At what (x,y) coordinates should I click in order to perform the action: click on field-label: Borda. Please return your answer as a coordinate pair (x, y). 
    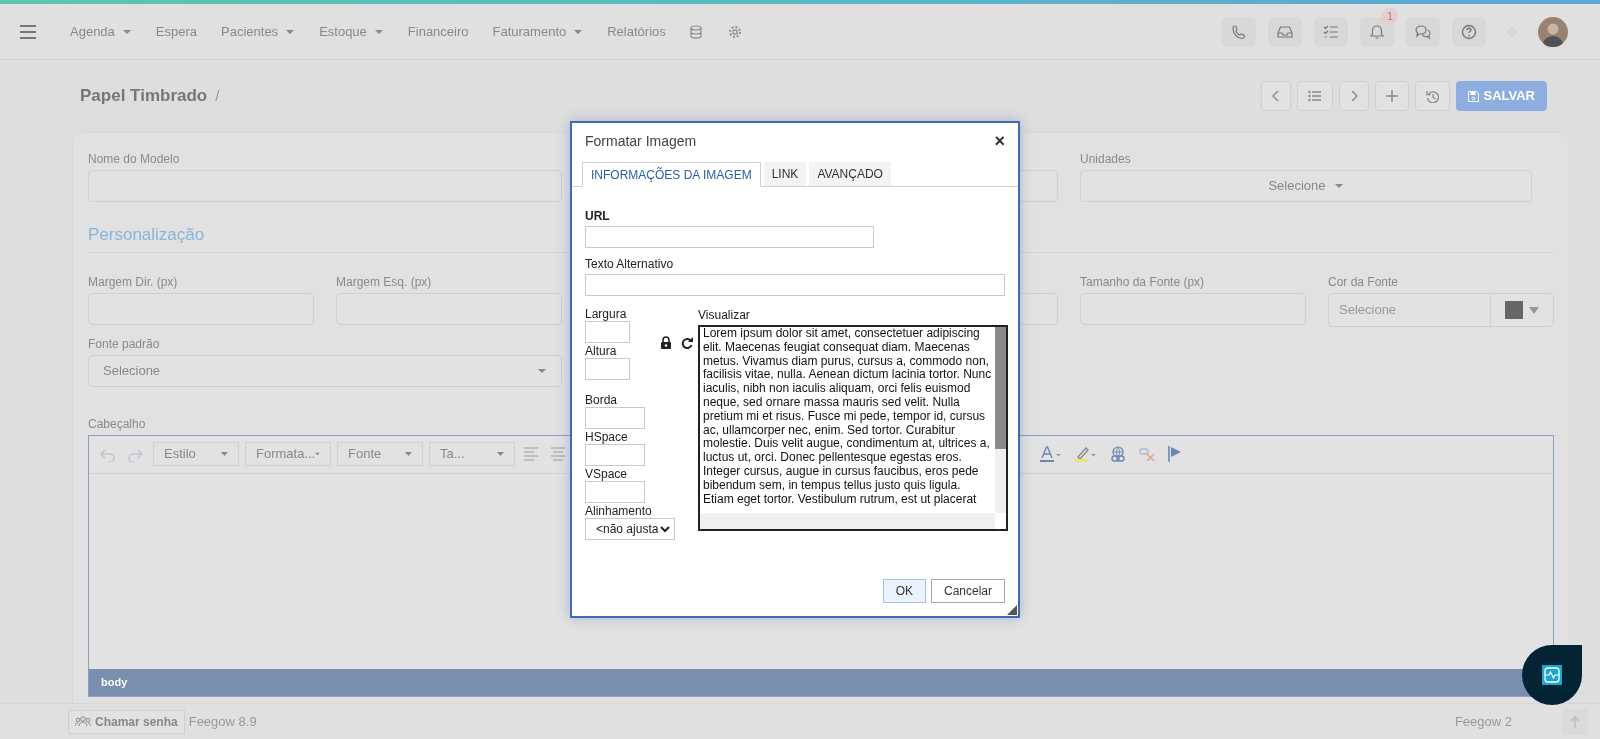
    Looking at the image, I should click on (601, 400).